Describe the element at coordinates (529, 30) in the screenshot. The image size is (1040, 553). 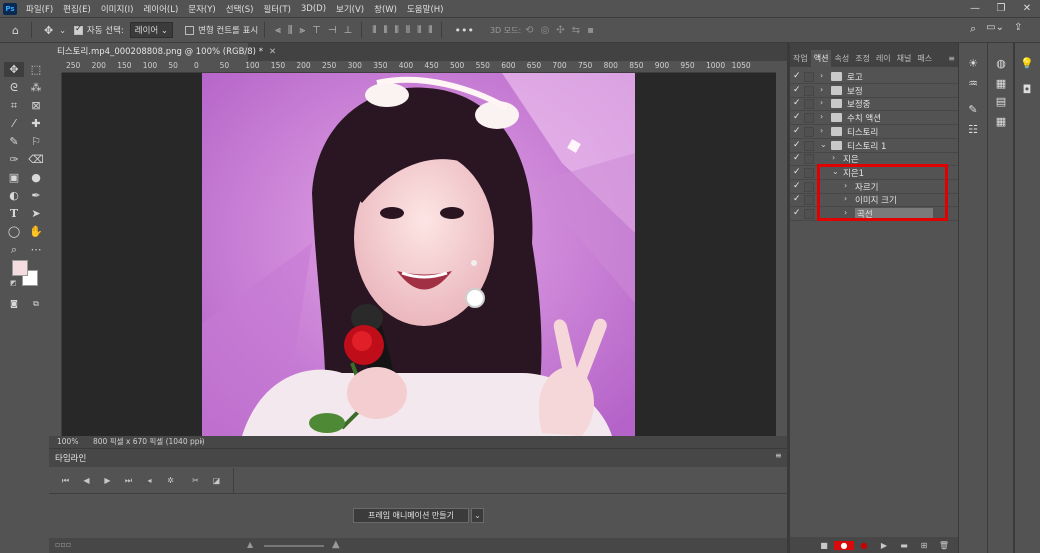
I see `3d-orbit-icon: ⟲` at that location.